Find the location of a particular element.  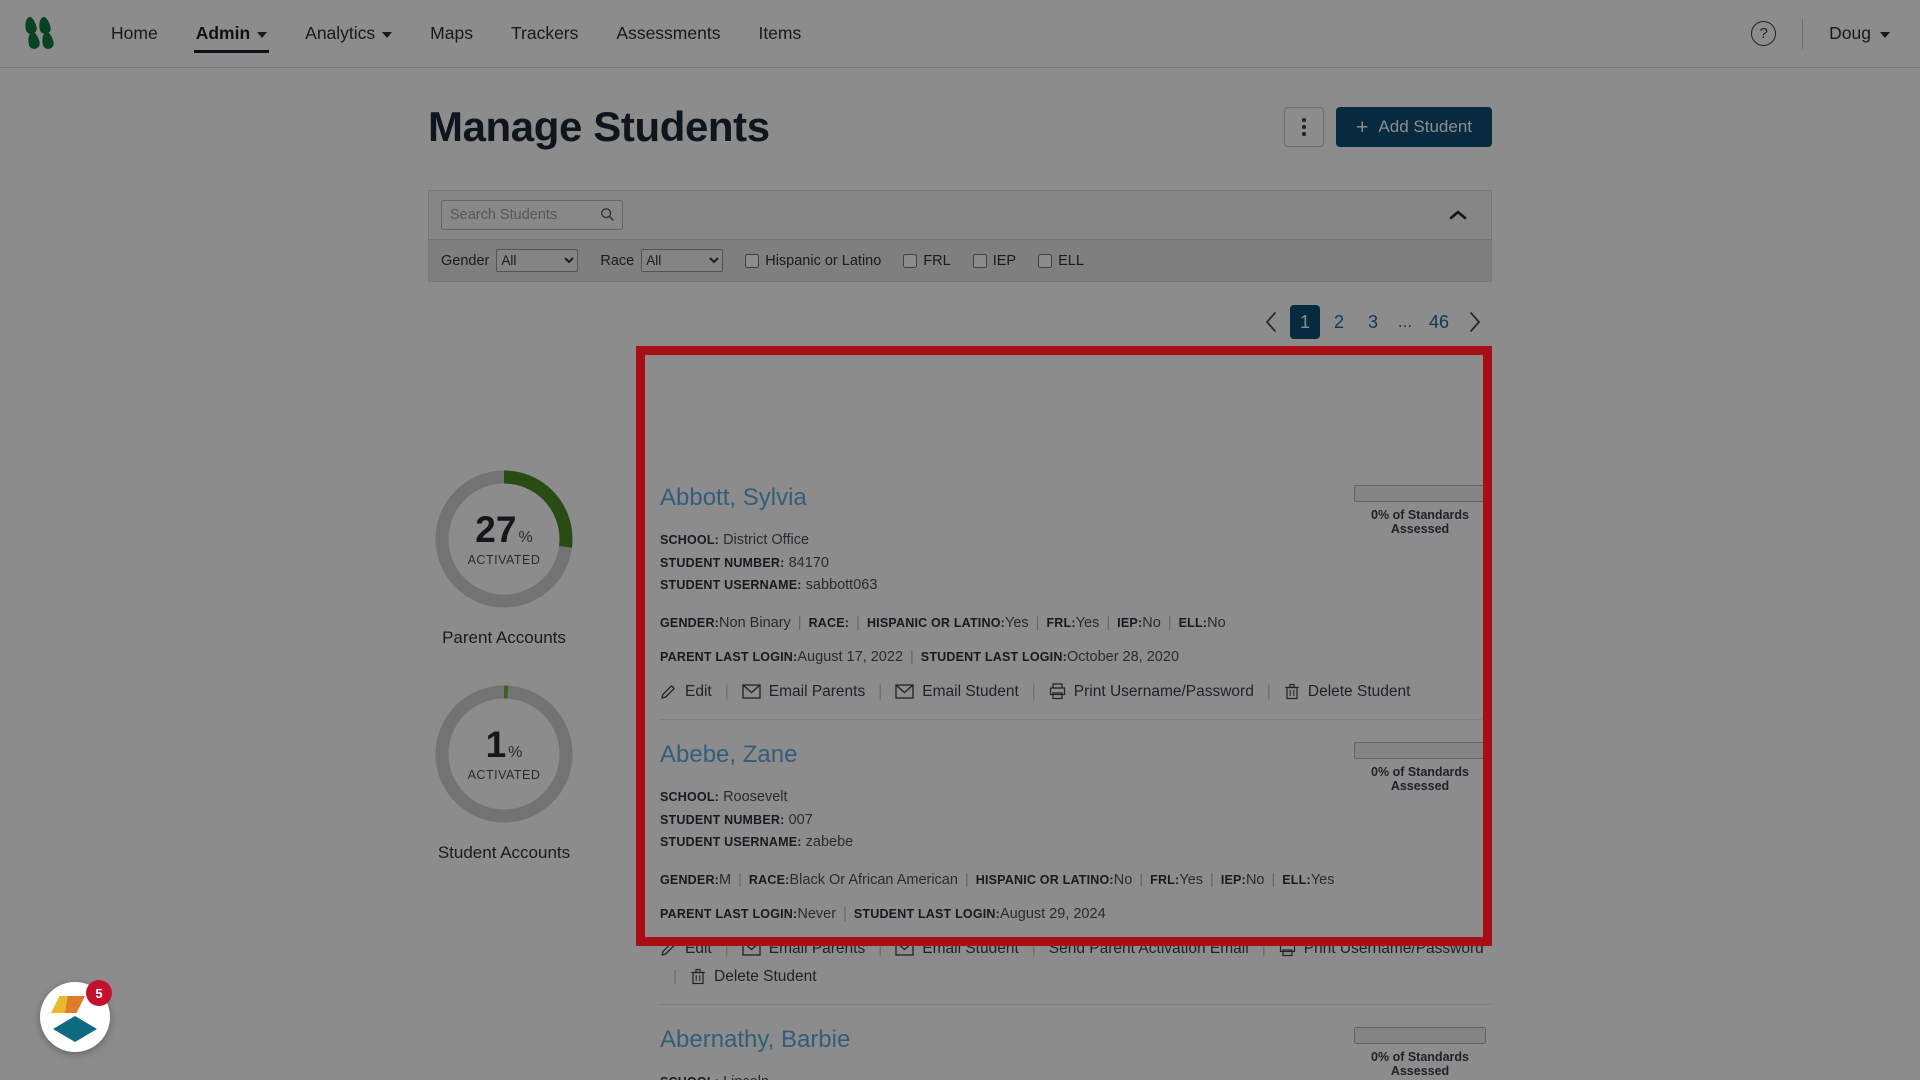

student-number-value: 84170 is located at coordinates (808, 562).